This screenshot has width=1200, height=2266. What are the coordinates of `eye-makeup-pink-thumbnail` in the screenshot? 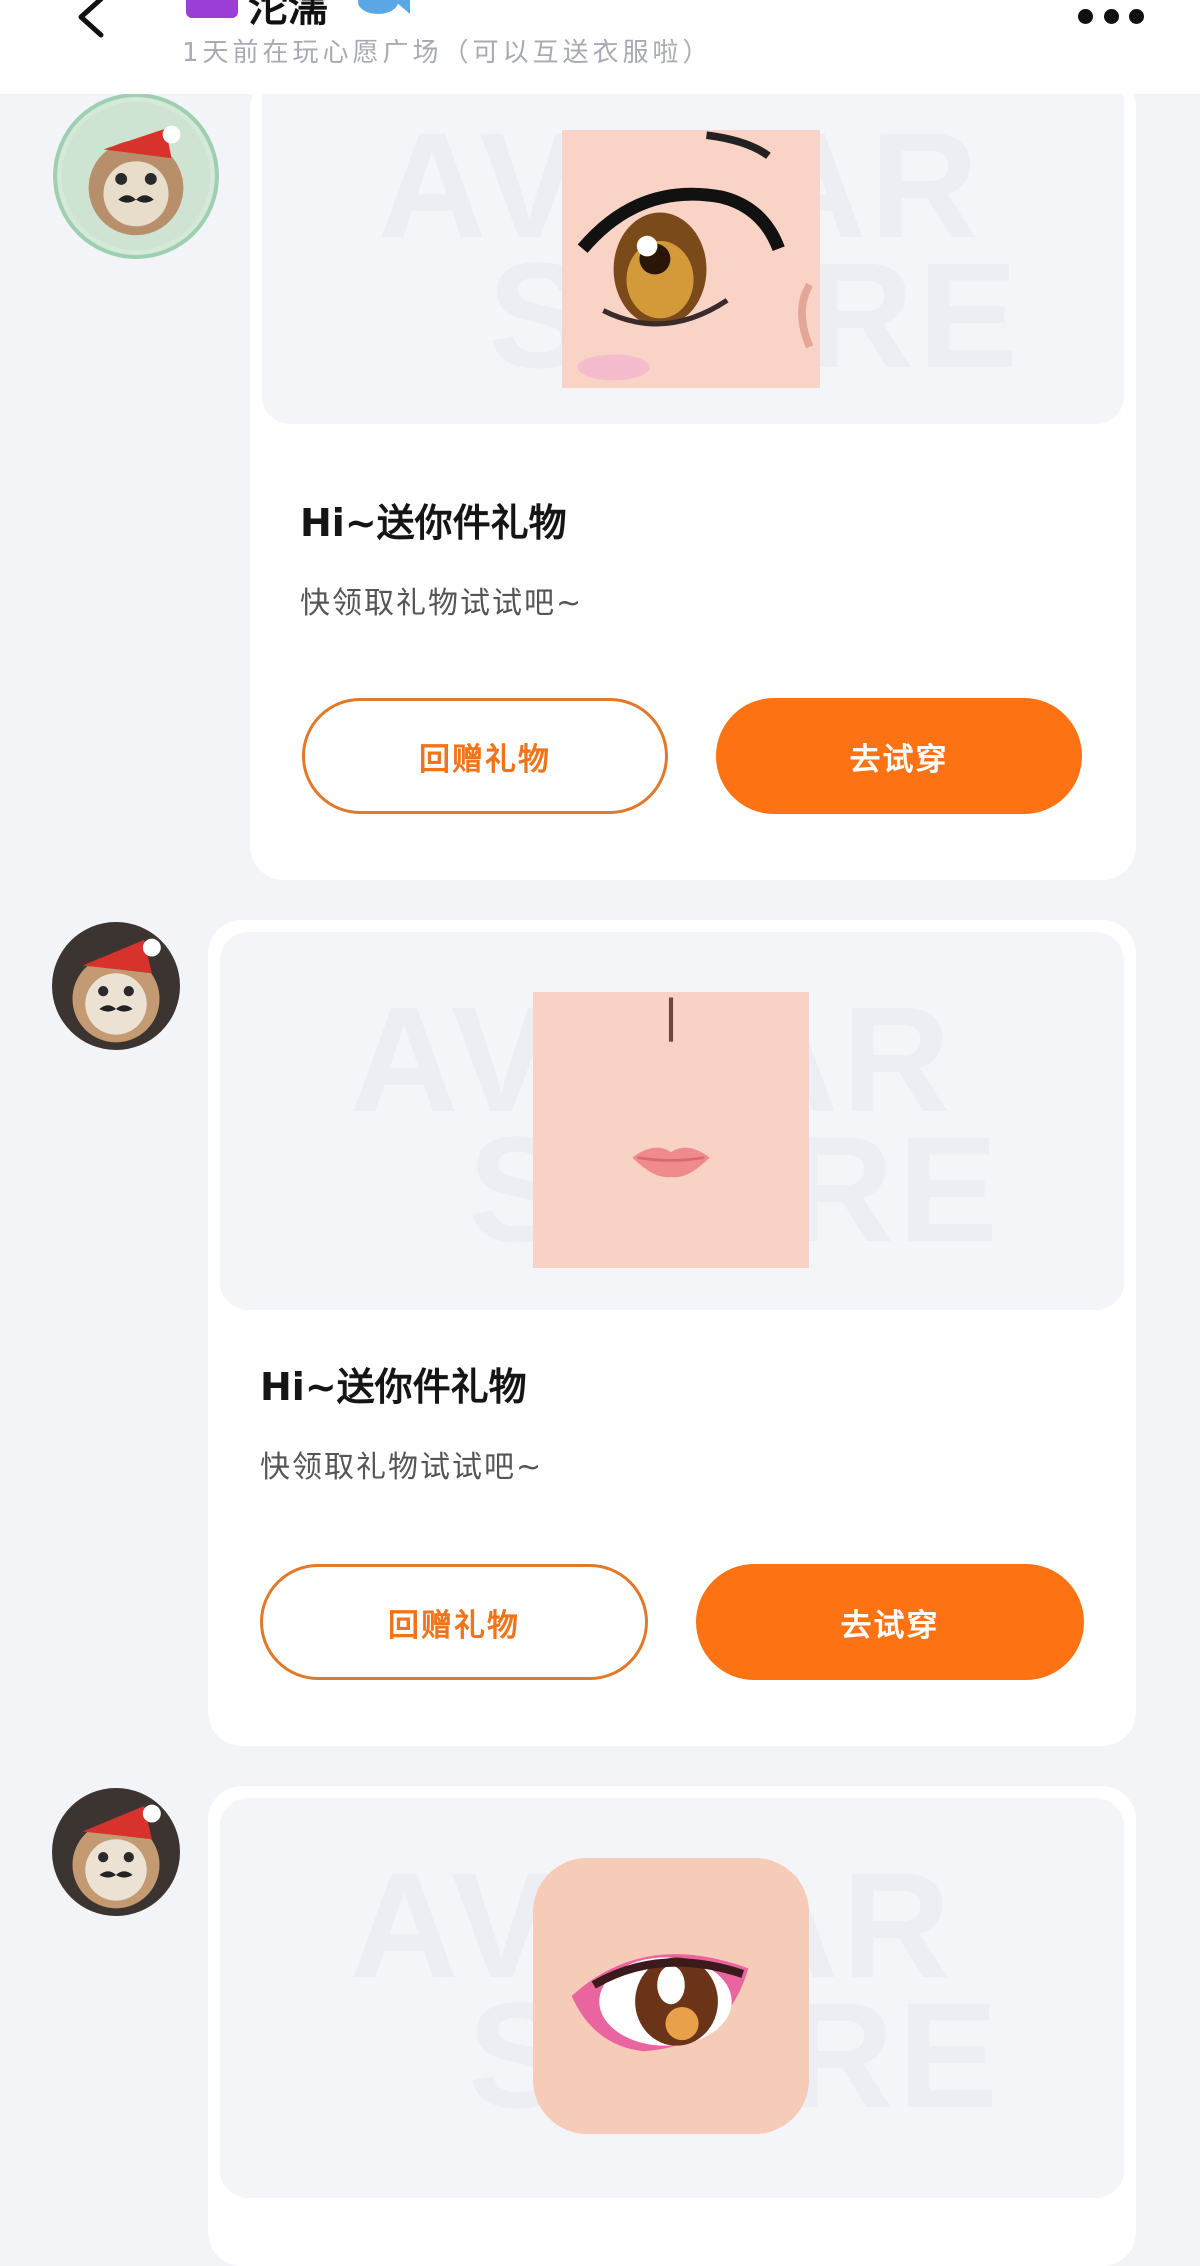 It's located at (671, 1996).